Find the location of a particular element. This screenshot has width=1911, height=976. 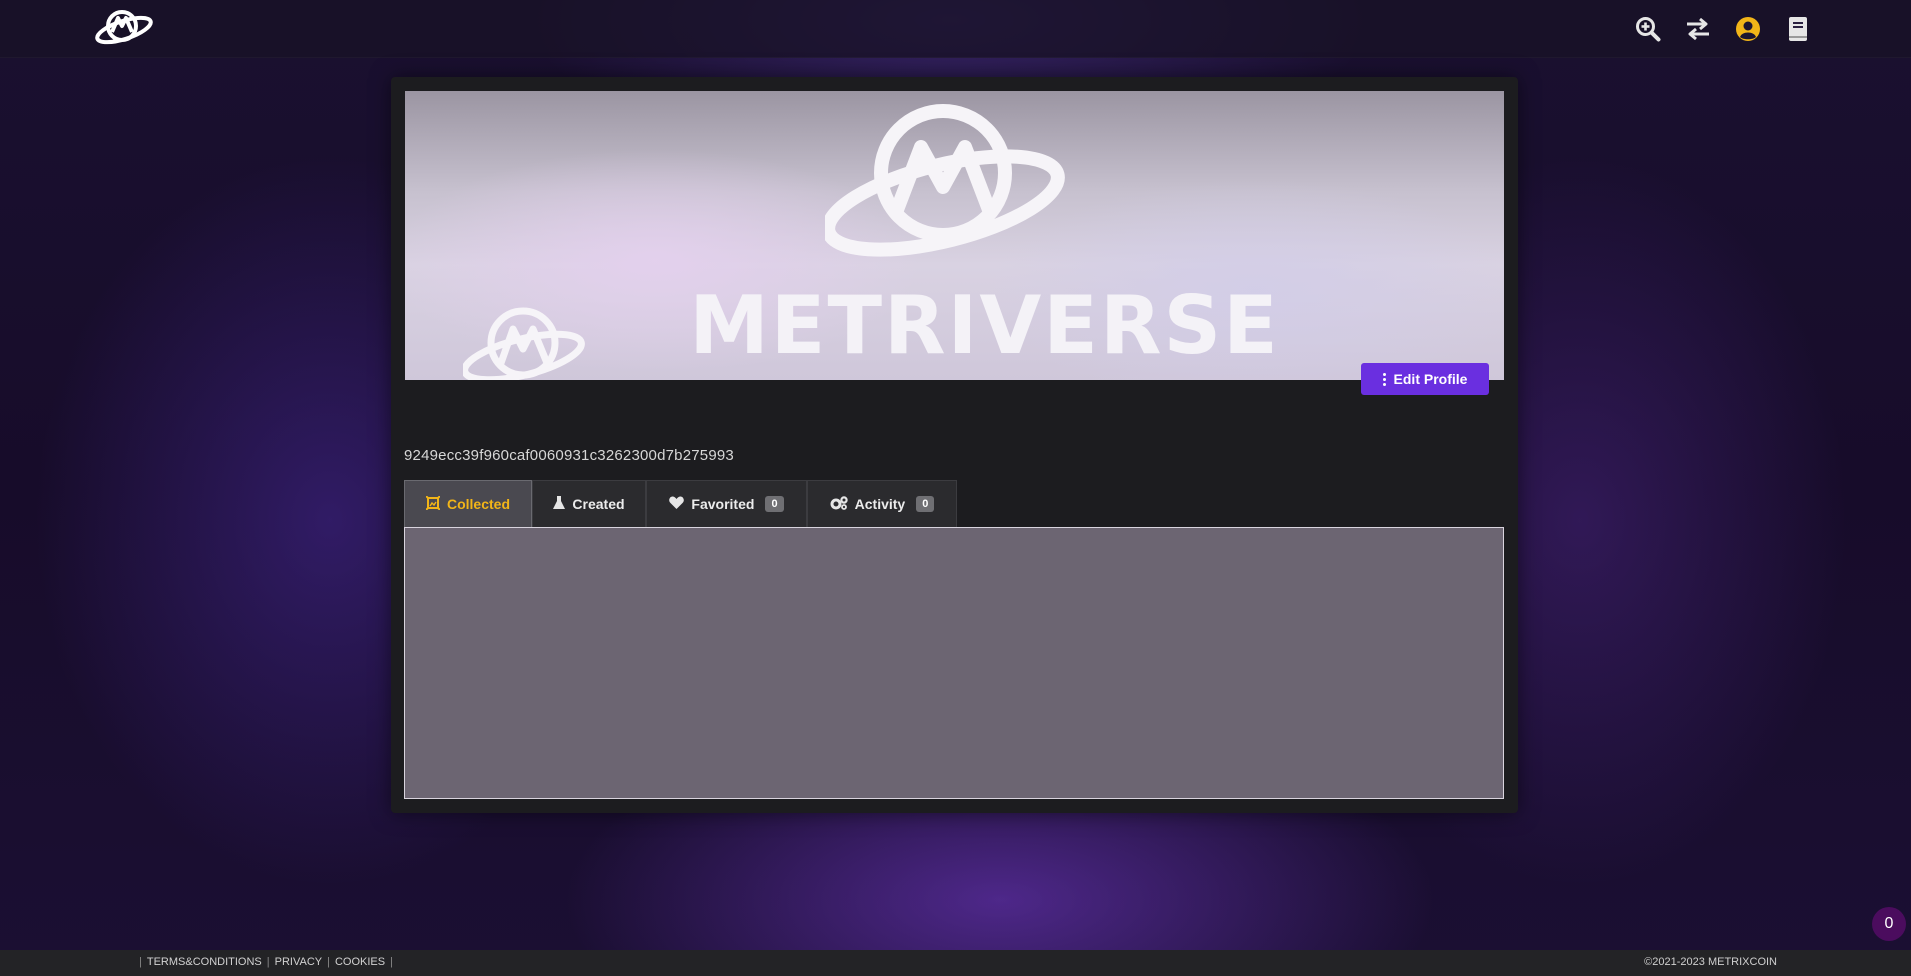

copyright-text: ©2021-2023 METRIXCOIN is located at coordinates (1710, 962).